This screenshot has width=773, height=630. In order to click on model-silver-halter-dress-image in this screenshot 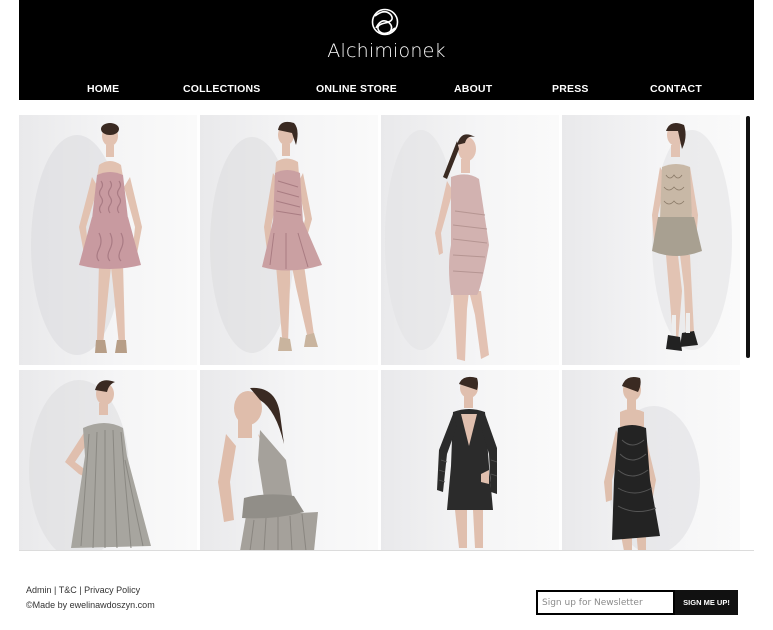, I will do `click(268, 469)`.